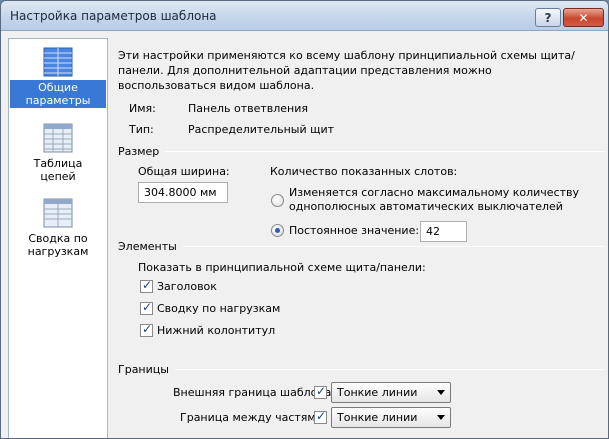  What do you see at coordinates (354, 230) in the screenshot?
I see `slots-fixed-label: Постоянное значение:` at bounding box center [354, 230].